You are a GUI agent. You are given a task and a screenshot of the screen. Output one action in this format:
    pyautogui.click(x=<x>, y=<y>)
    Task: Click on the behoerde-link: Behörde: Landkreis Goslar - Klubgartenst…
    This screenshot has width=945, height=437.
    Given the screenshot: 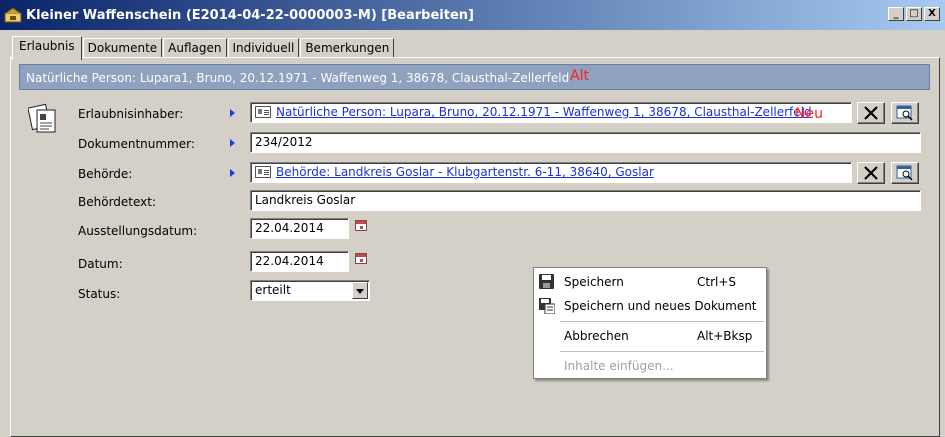 What is the action you would take?
    pyautogui.click(x=465, y=172)
    